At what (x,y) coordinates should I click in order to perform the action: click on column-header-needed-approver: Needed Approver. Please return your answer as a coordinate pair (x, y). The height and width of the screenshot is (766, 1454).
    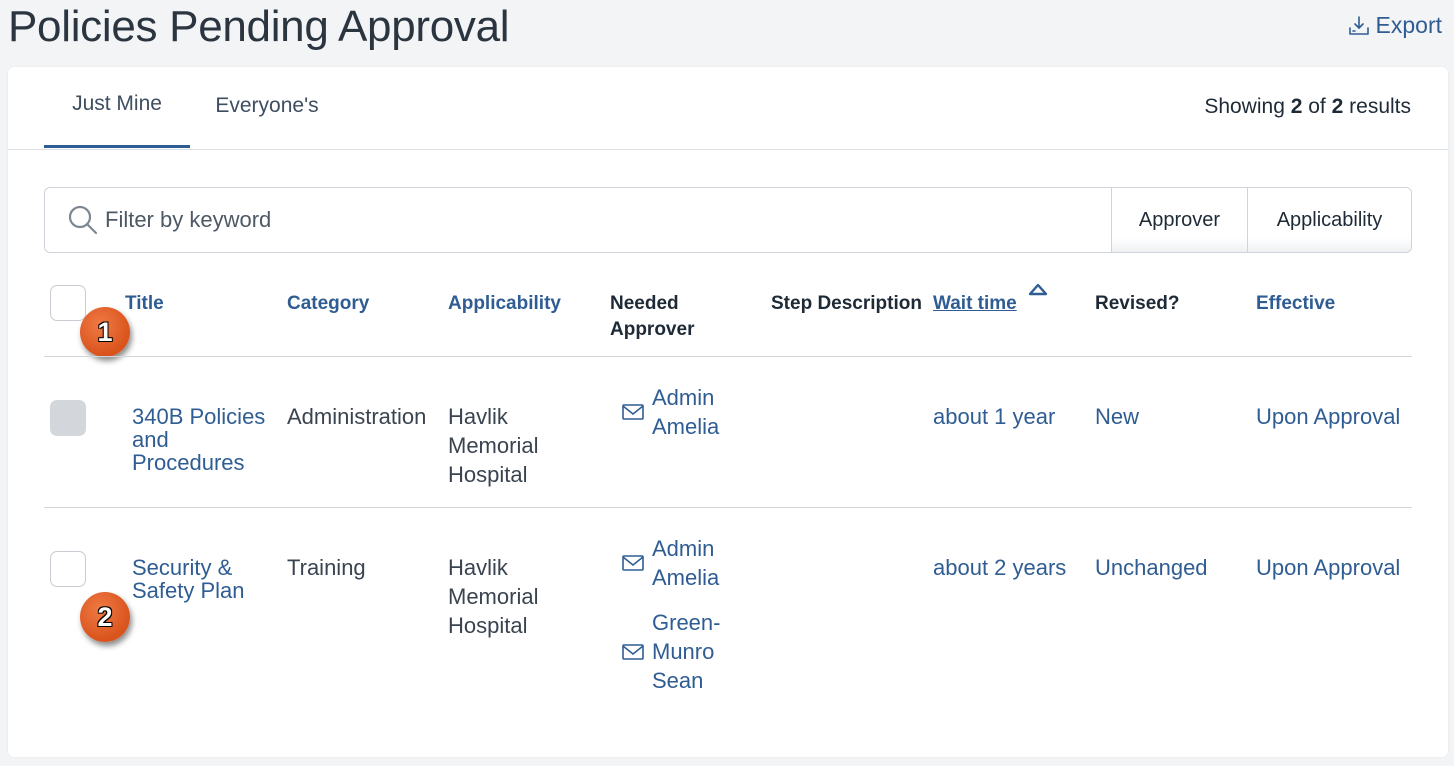
    Looking at the image, I should click on (652, 317).